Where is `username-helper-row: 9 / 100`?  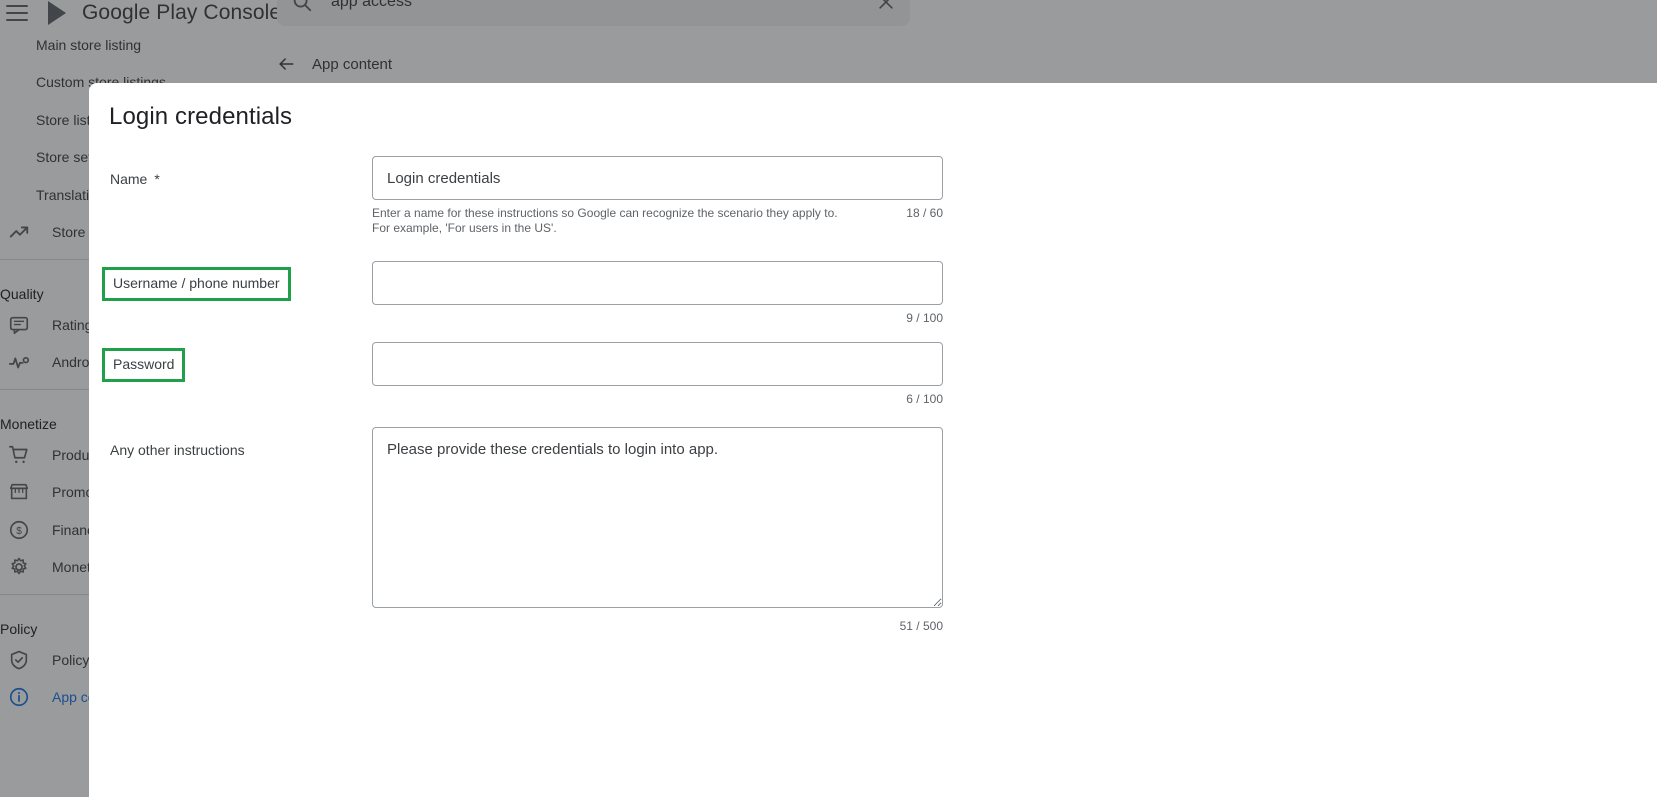
username-helper-row: 9 / 100 is located at coordinates (657, 318).